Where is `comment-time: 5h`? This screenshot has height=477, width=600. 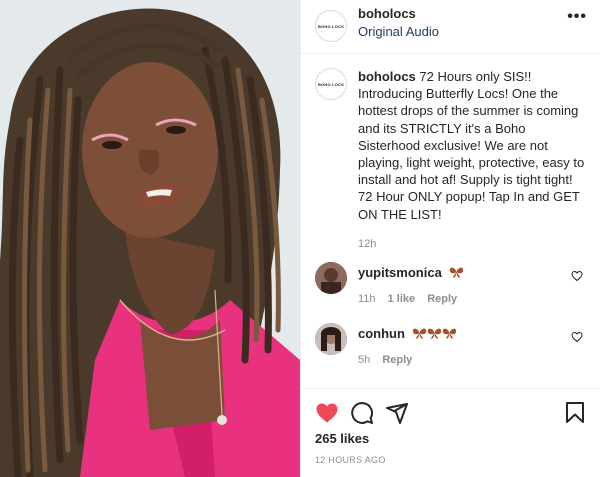 comment-time: 5h is located at coordinates (364, 360).